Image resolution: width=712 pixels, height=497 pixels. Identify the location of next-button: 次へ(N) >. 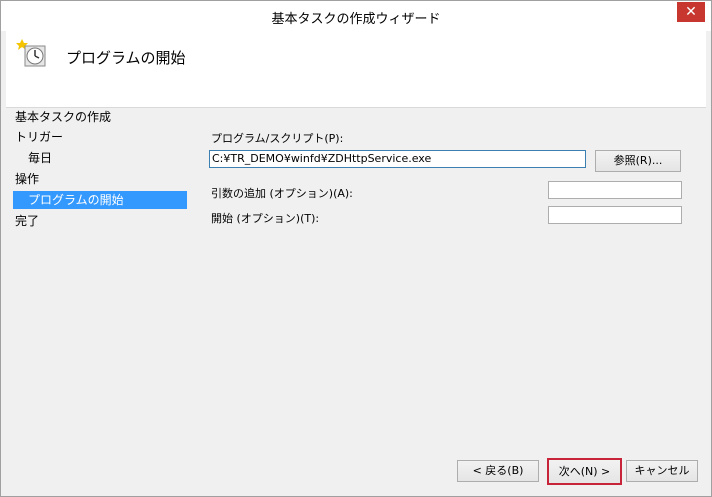
(584, 471).